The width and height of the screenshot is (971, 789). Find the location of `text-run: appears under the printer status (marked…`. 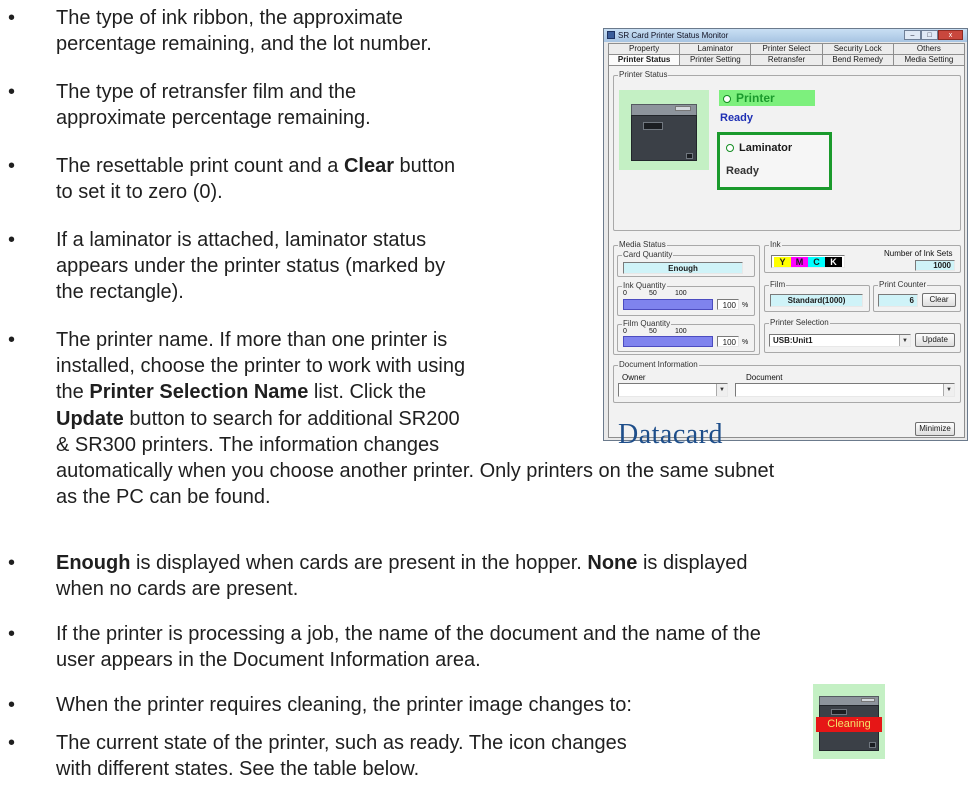

text-run: appears under the printer status (marked… is located at coordinates (251, 266).